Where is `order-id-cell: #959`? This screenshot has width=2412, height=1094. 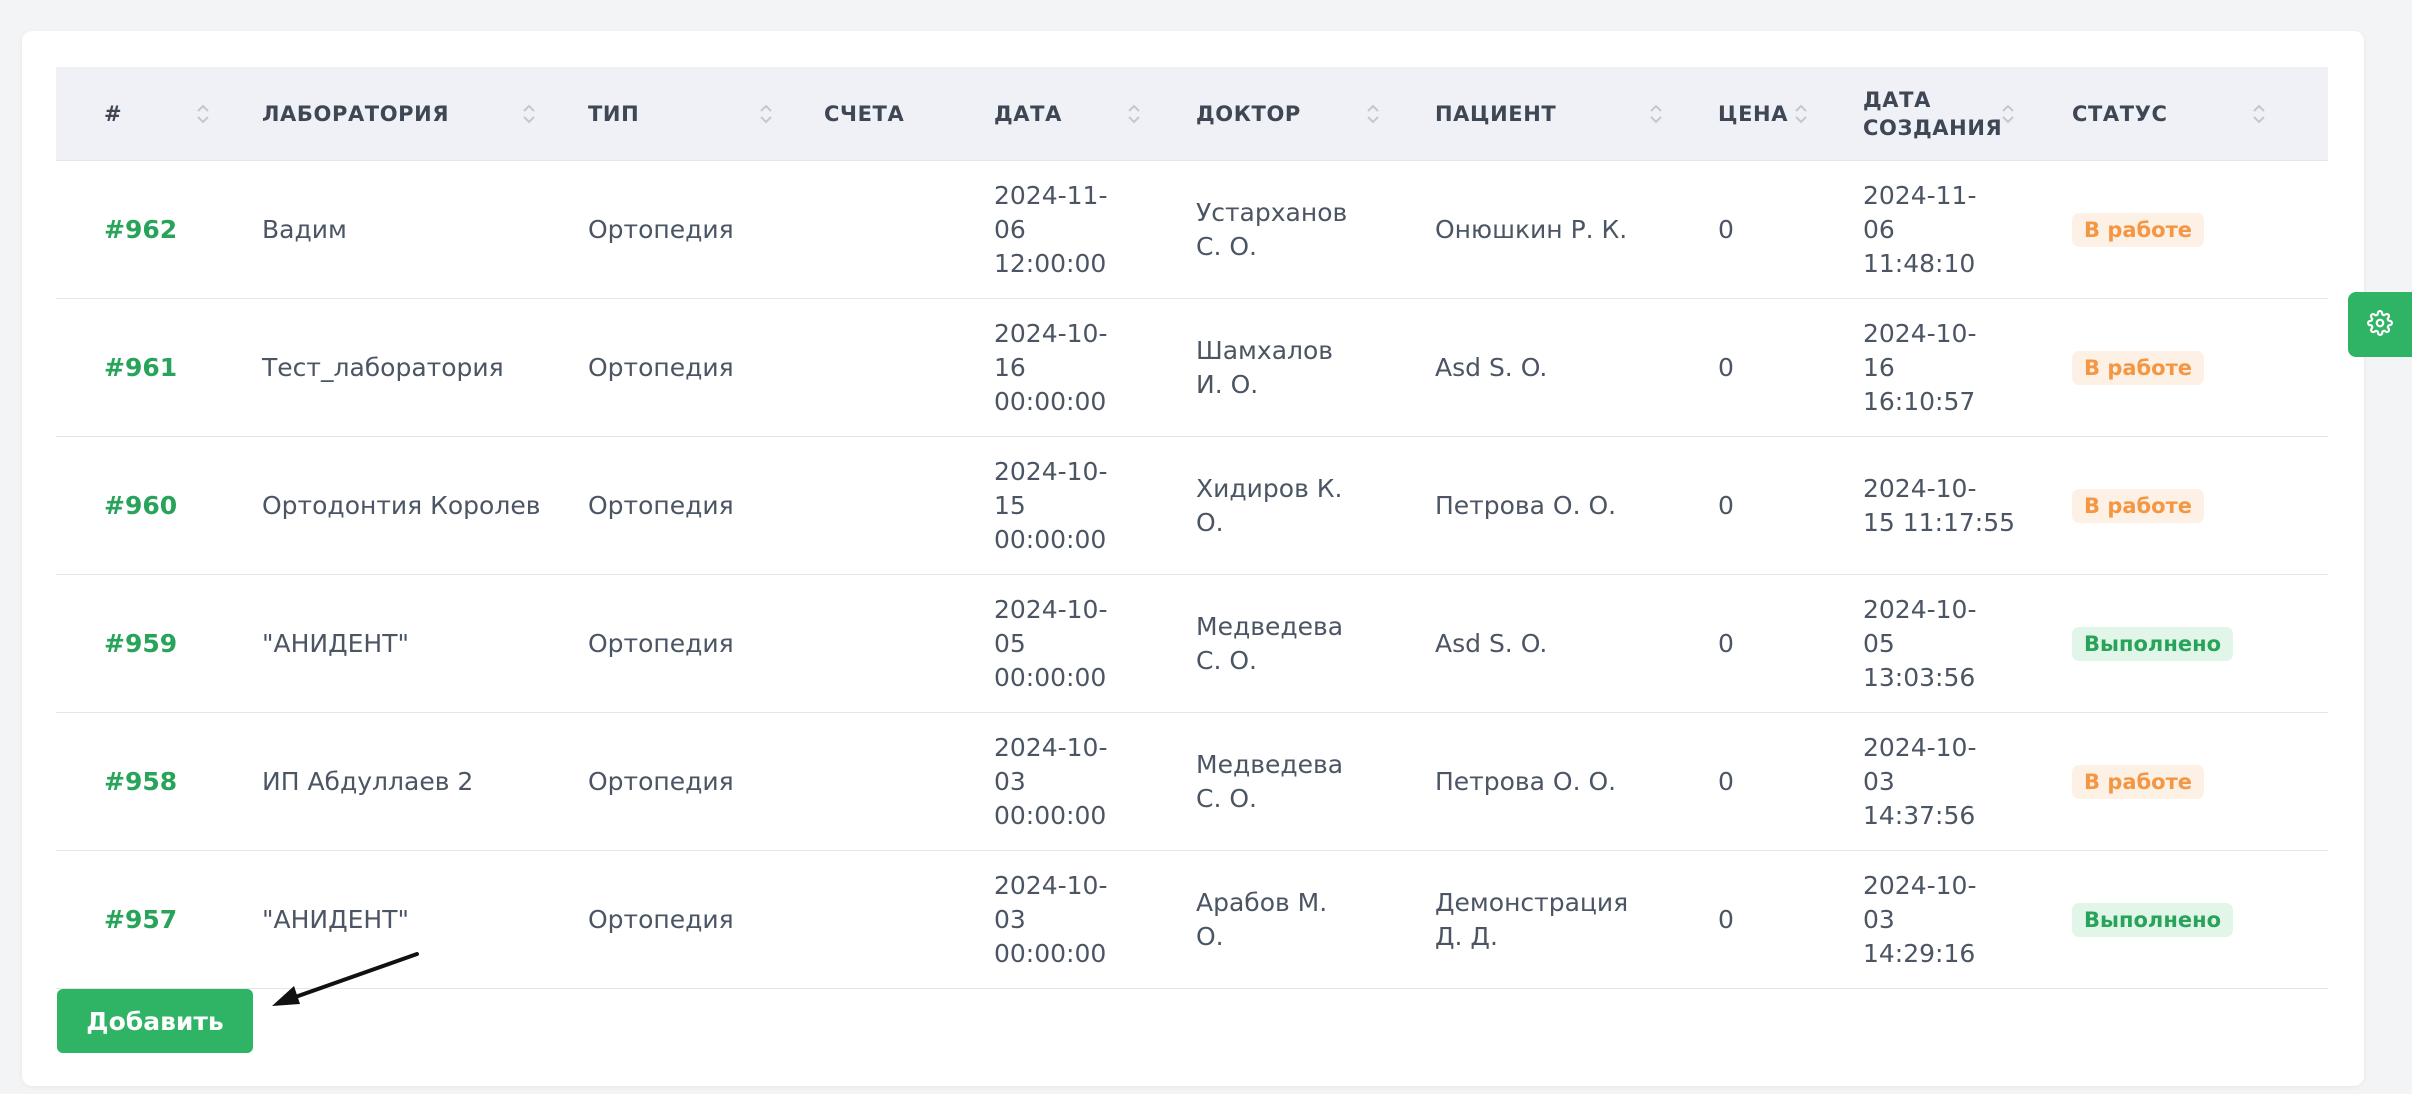 order-id-cell: #959 is located at coordinates (159, 643).